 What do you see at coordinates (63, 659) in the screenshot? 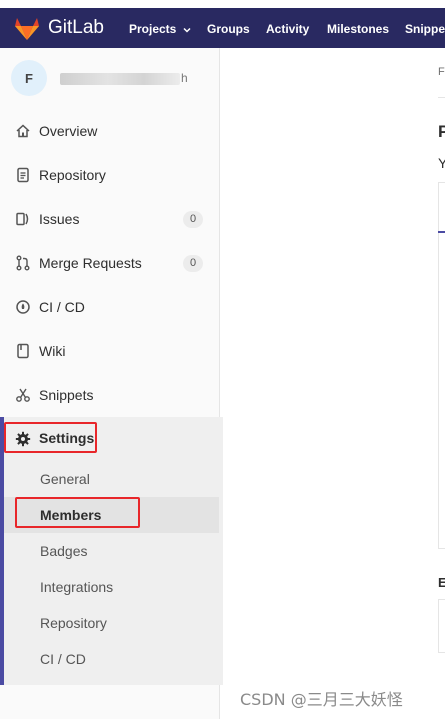
I see `settings-subitem-ci-cd: CI / CD` at bounding box center [63, 659].